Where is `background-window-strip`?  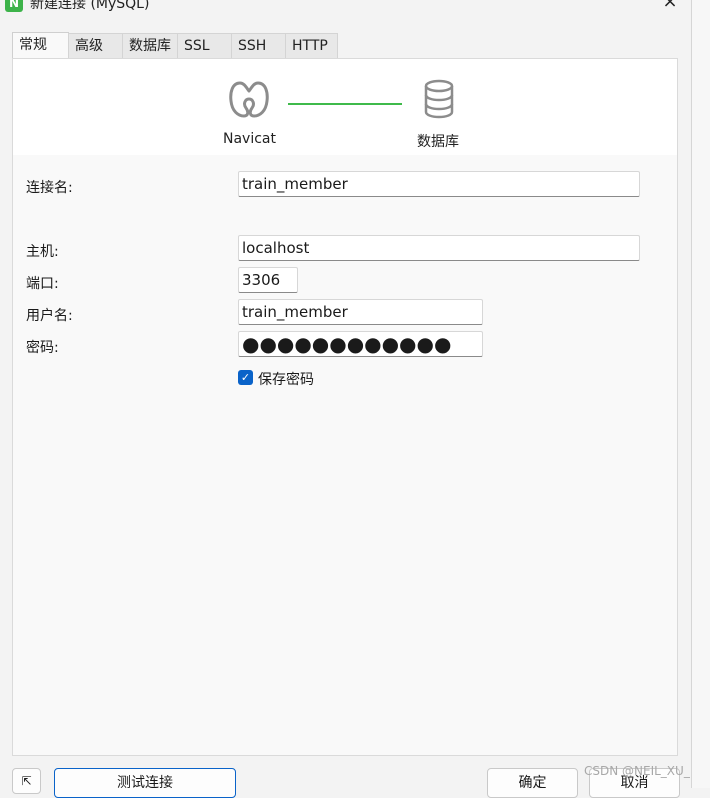 background-window-strip is located at coordinates (701, 394).